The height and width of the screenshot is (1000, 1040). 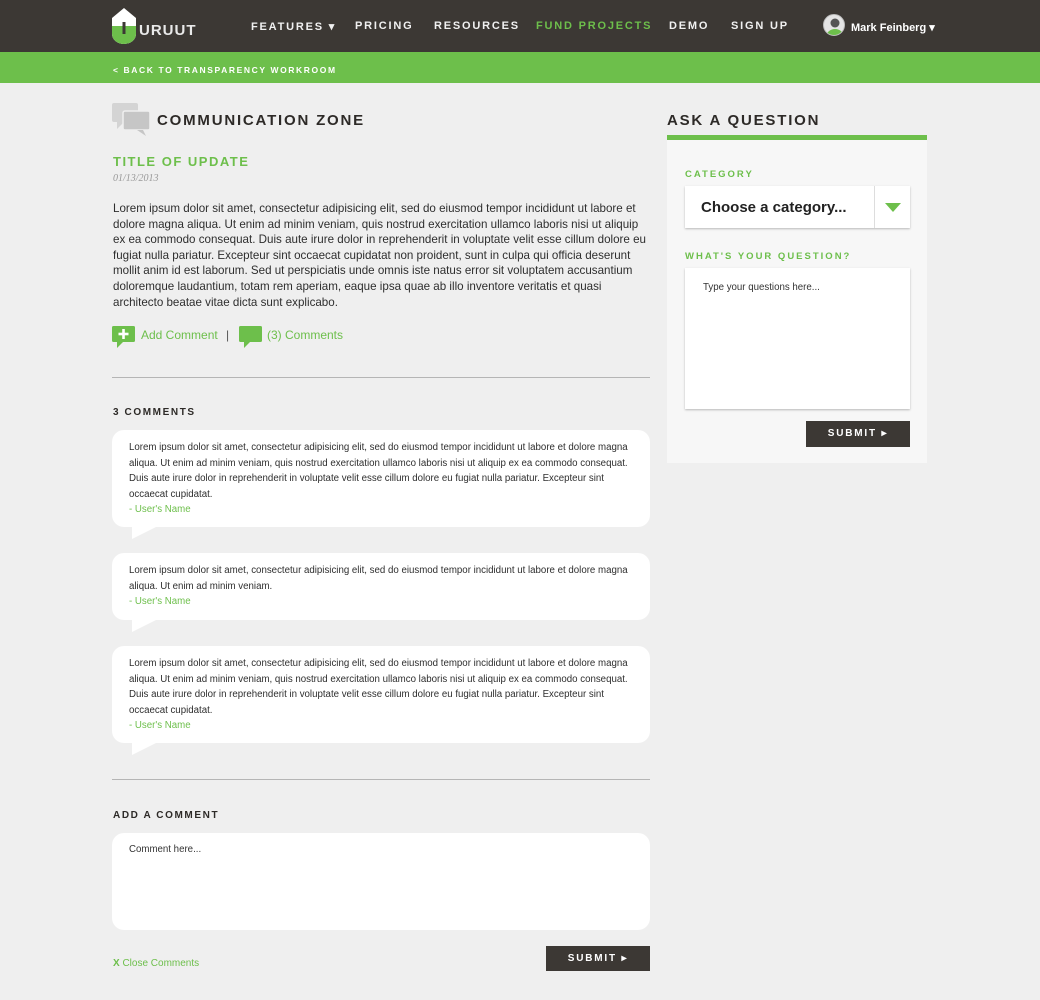 What do you see at coordinates (166, 815) in the screenshot?
I see `add-comment-heading: ADD A COMMENT` at bounding box center [166, 815].